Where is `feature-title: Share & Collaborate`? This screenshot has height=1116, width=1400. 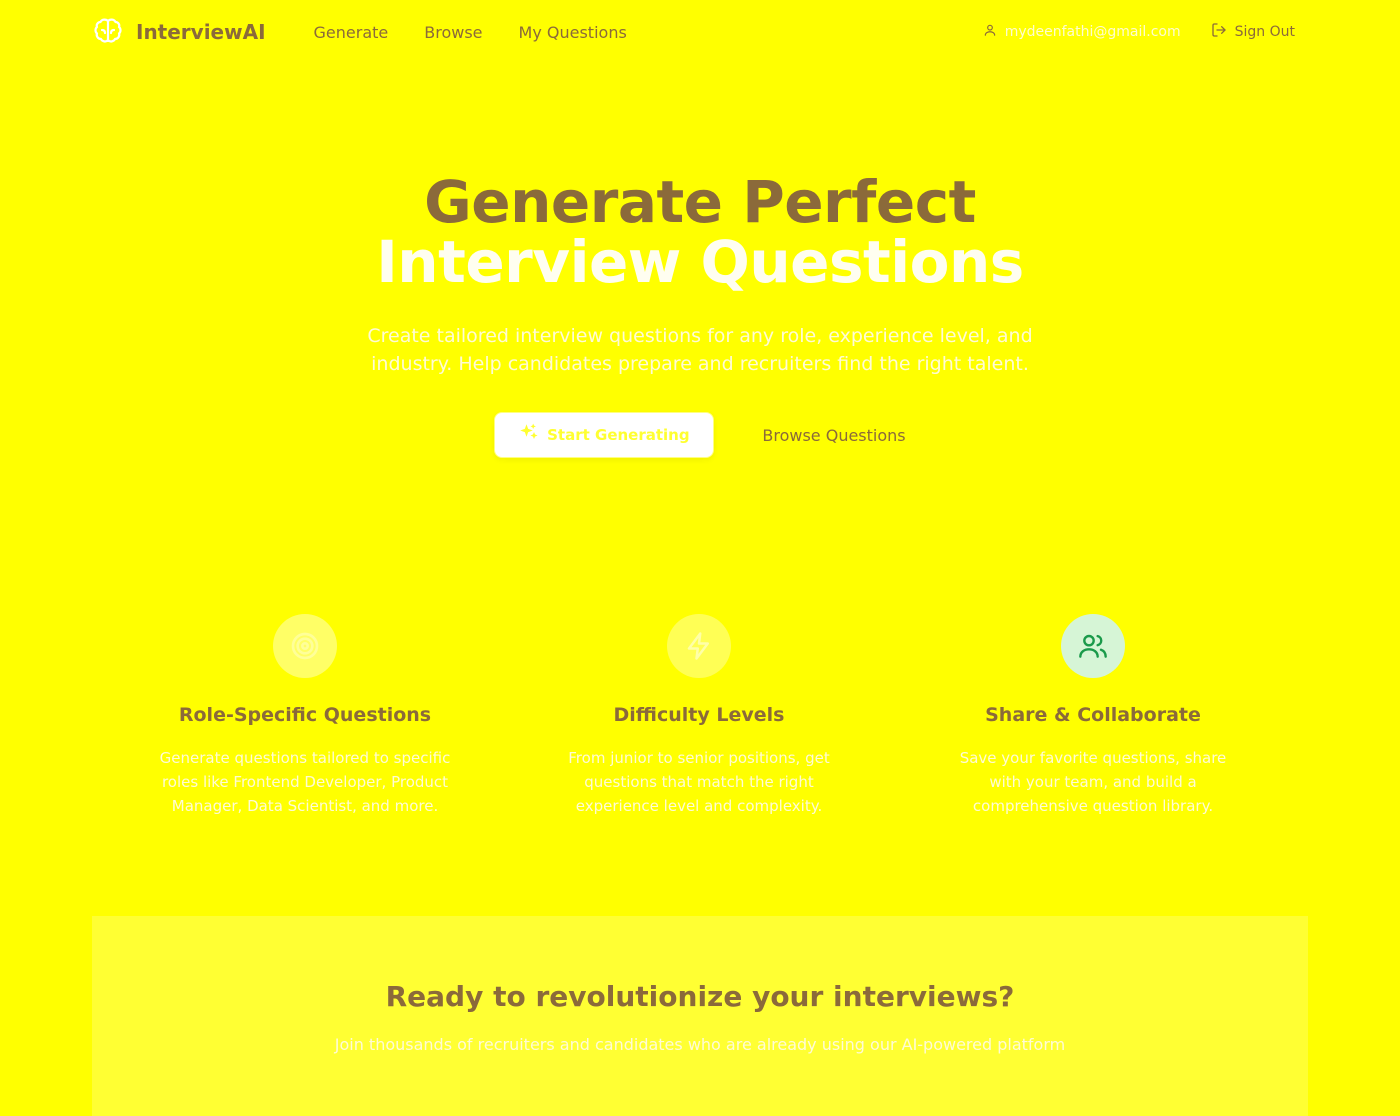 feature-title: Share & Collaborate is located at coordinates (1093, 715).